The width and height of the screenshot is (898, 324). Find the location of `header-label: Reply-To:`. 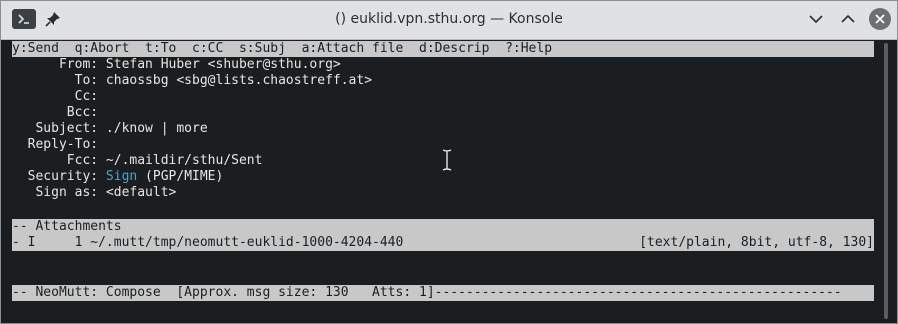

header-label: Reply-To: is located at coordinates (55, 144).